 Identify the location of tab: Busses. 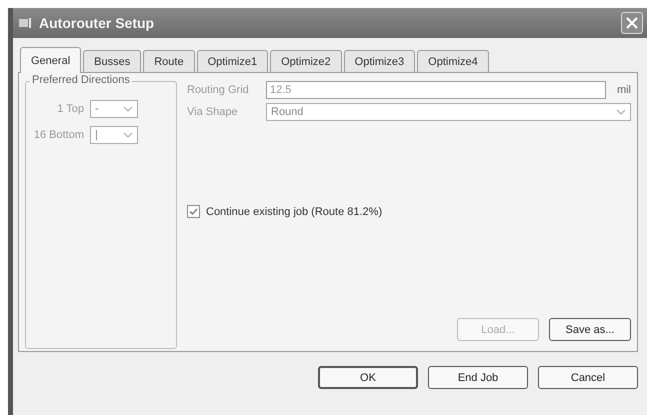
(112, 61).